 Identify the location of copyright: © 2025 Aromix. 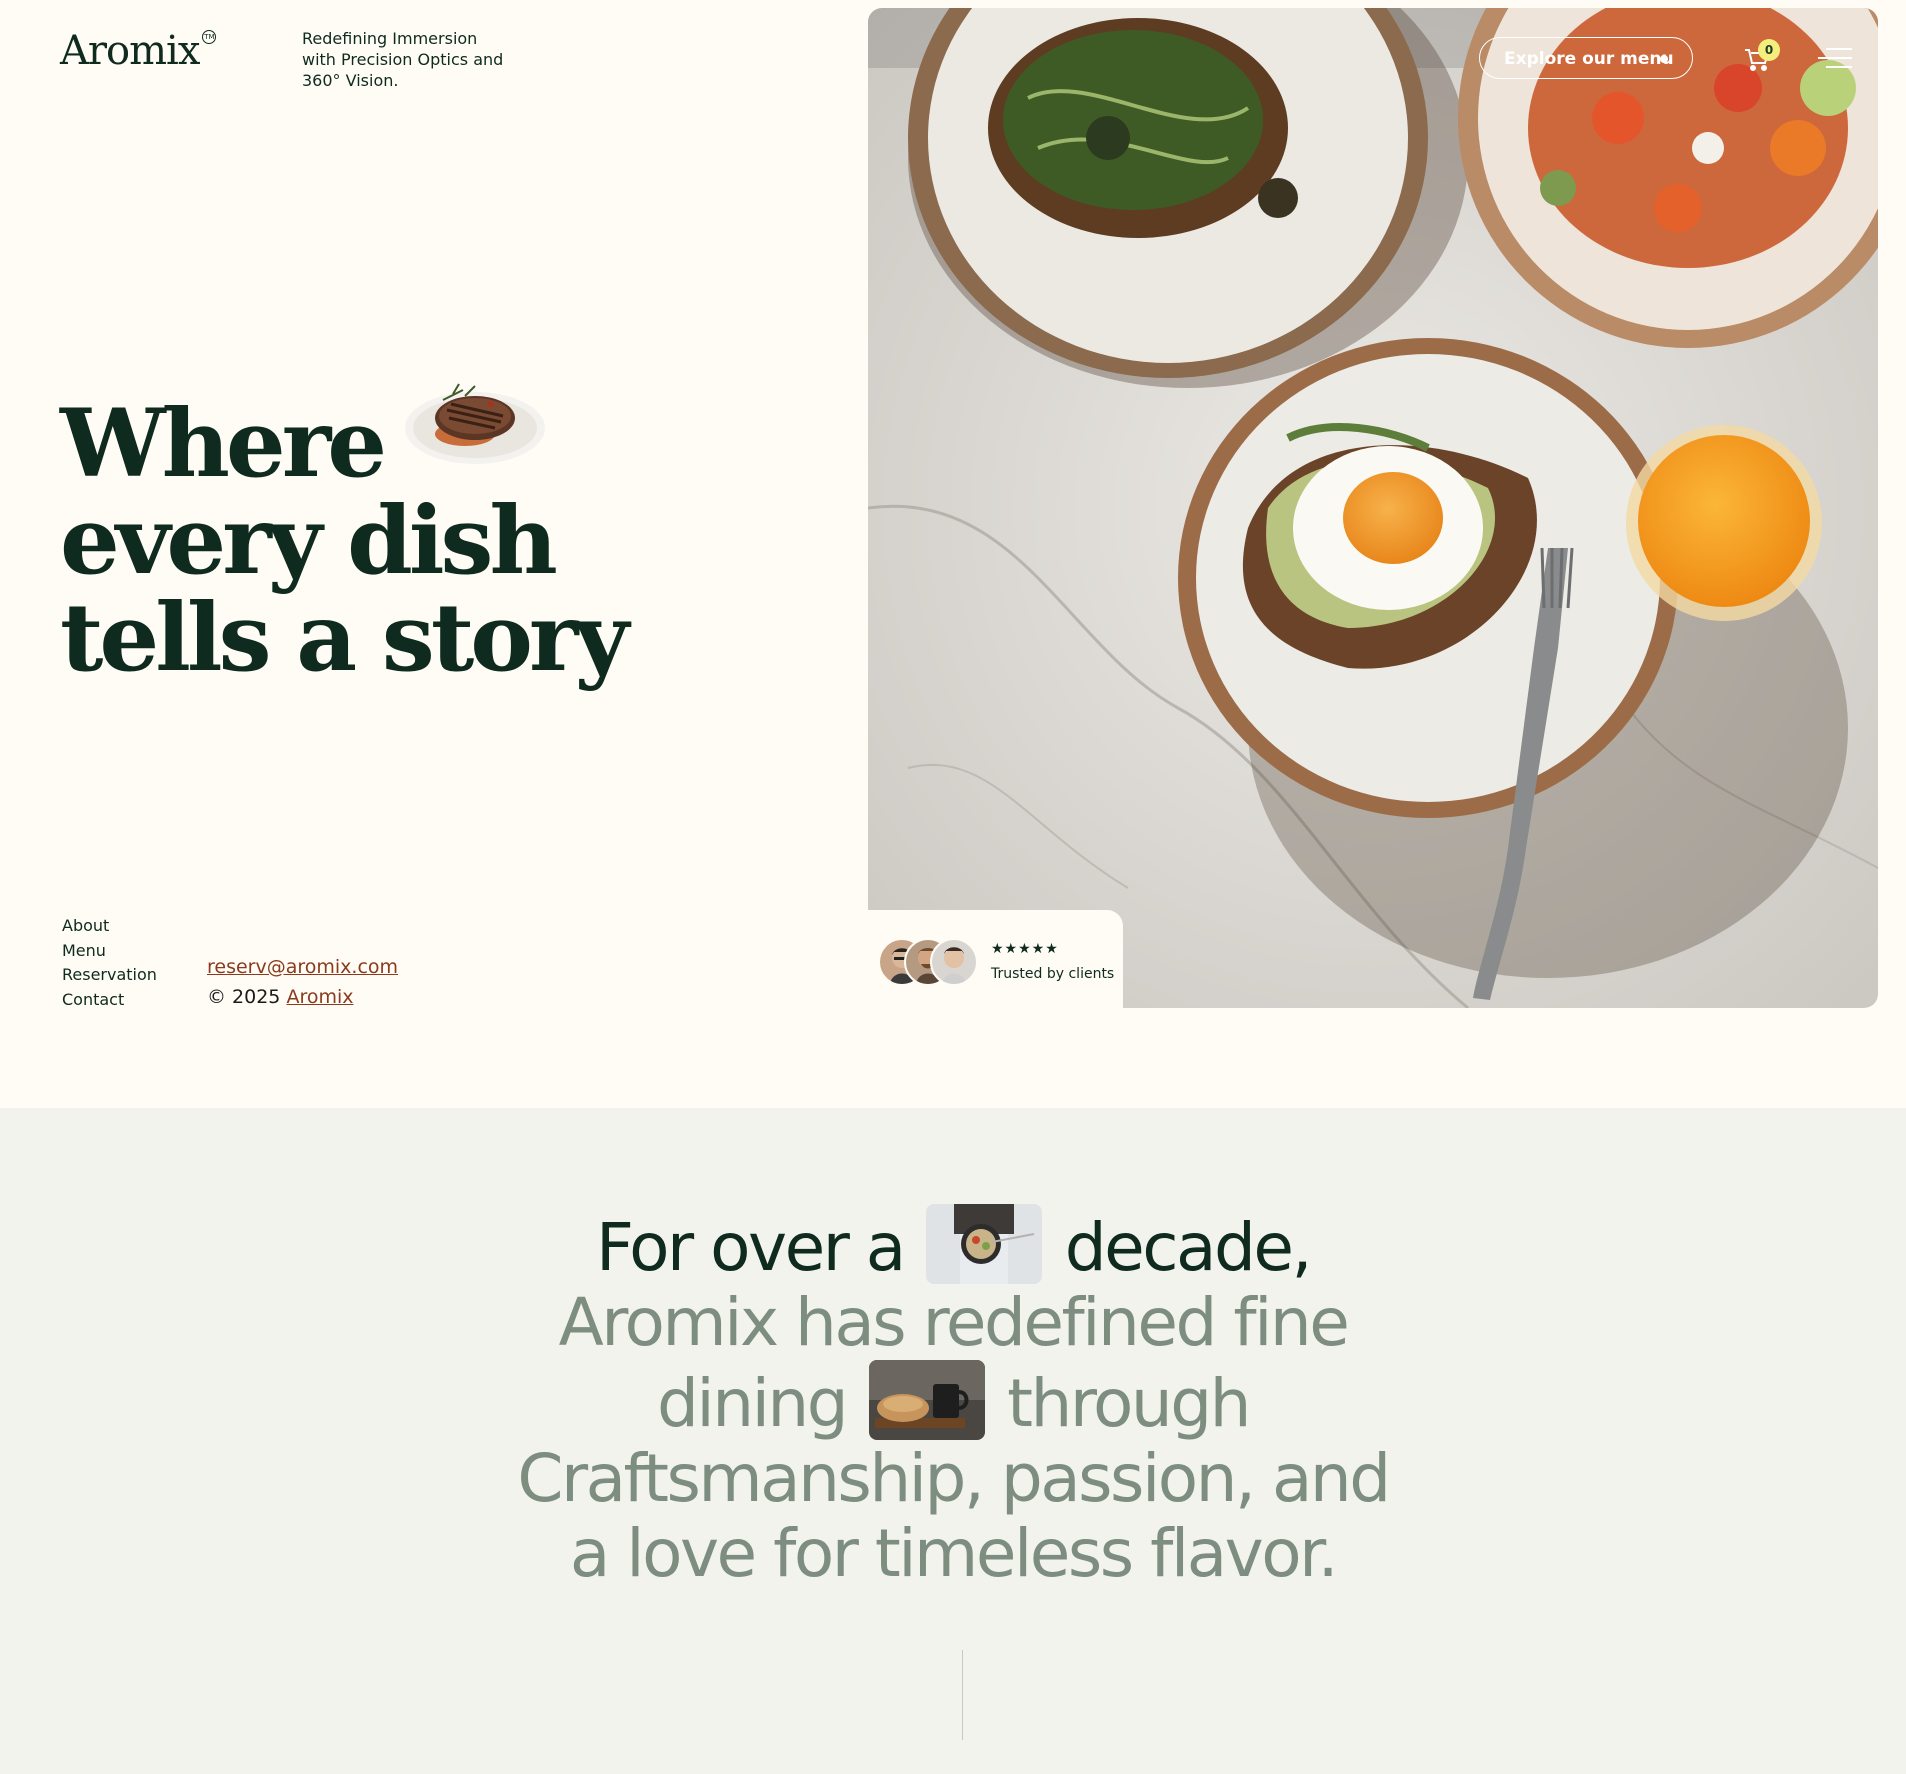
(302, 997).